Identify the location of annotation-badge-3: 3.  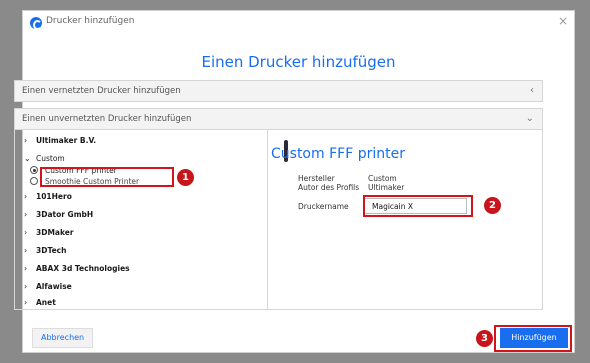
(484, 338).